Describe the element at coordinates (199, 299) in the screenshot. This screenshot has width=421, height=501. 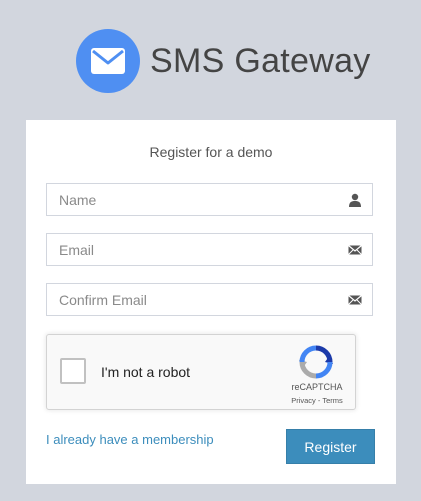
I see `confirm-email-input` at that location.